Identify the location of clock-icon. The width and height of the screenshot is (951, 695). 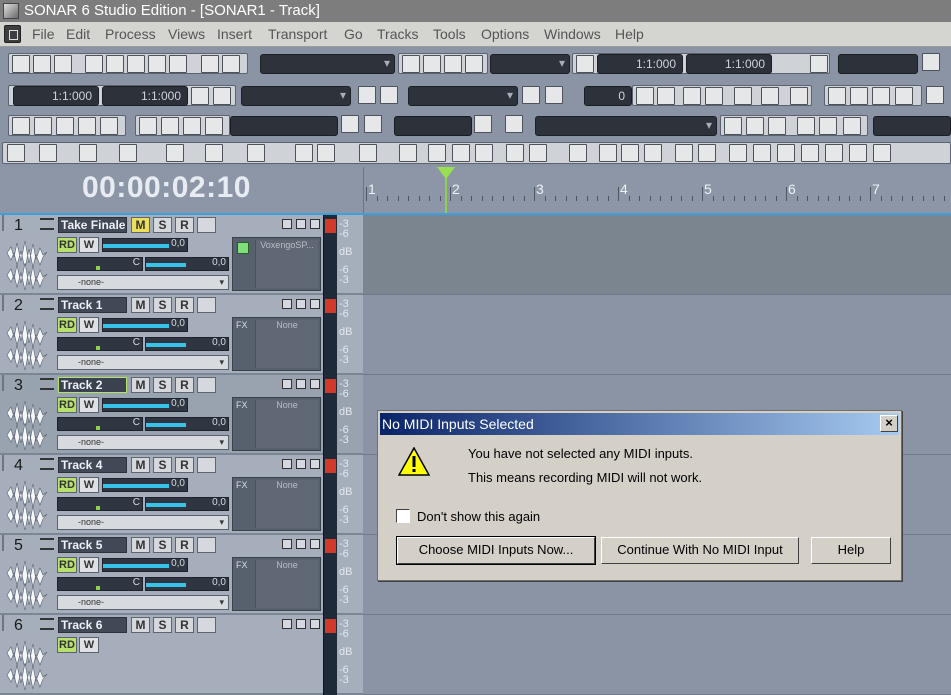
(770, 96).